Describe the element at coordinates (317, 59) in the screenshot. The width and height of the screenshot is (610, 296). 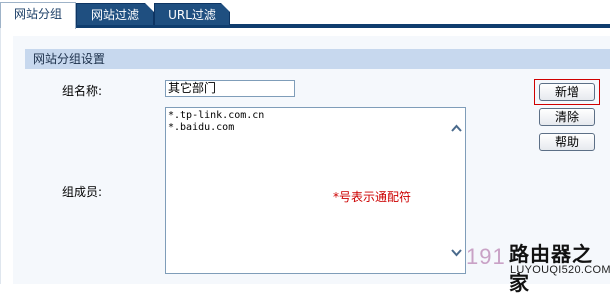
I see `section-header: 网站分组设置` at that location.